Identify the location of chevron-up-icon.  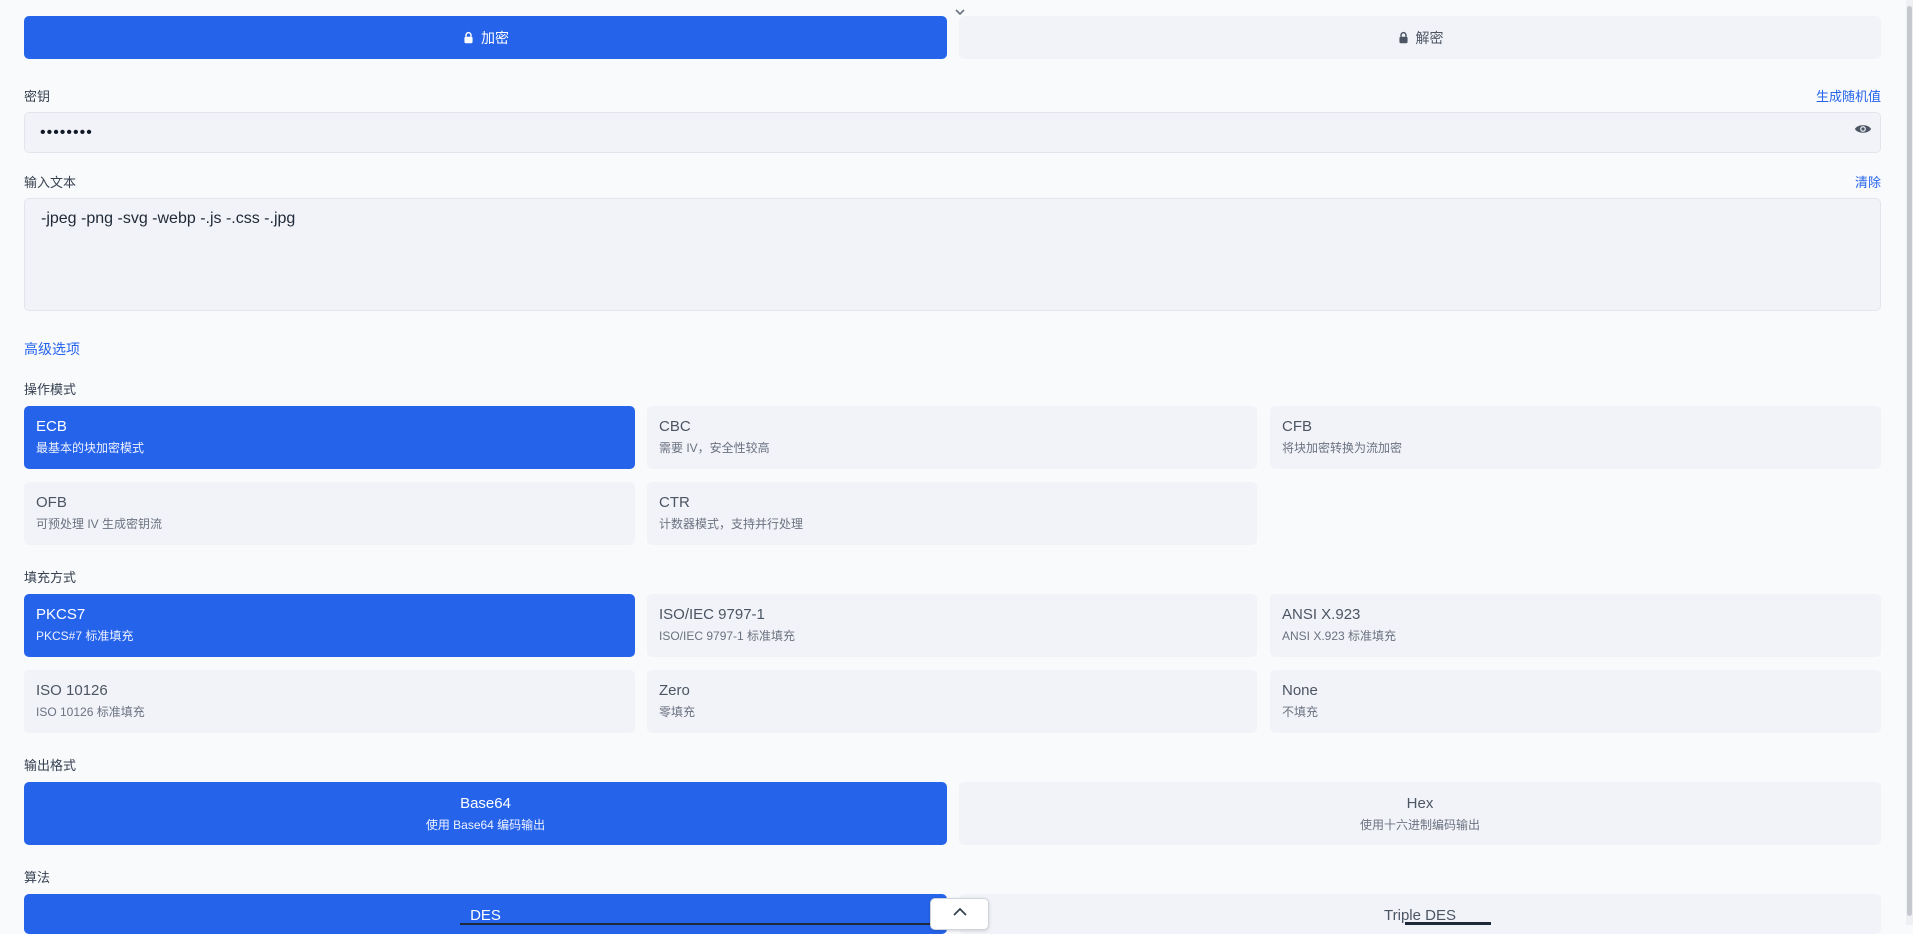
(959, 911).